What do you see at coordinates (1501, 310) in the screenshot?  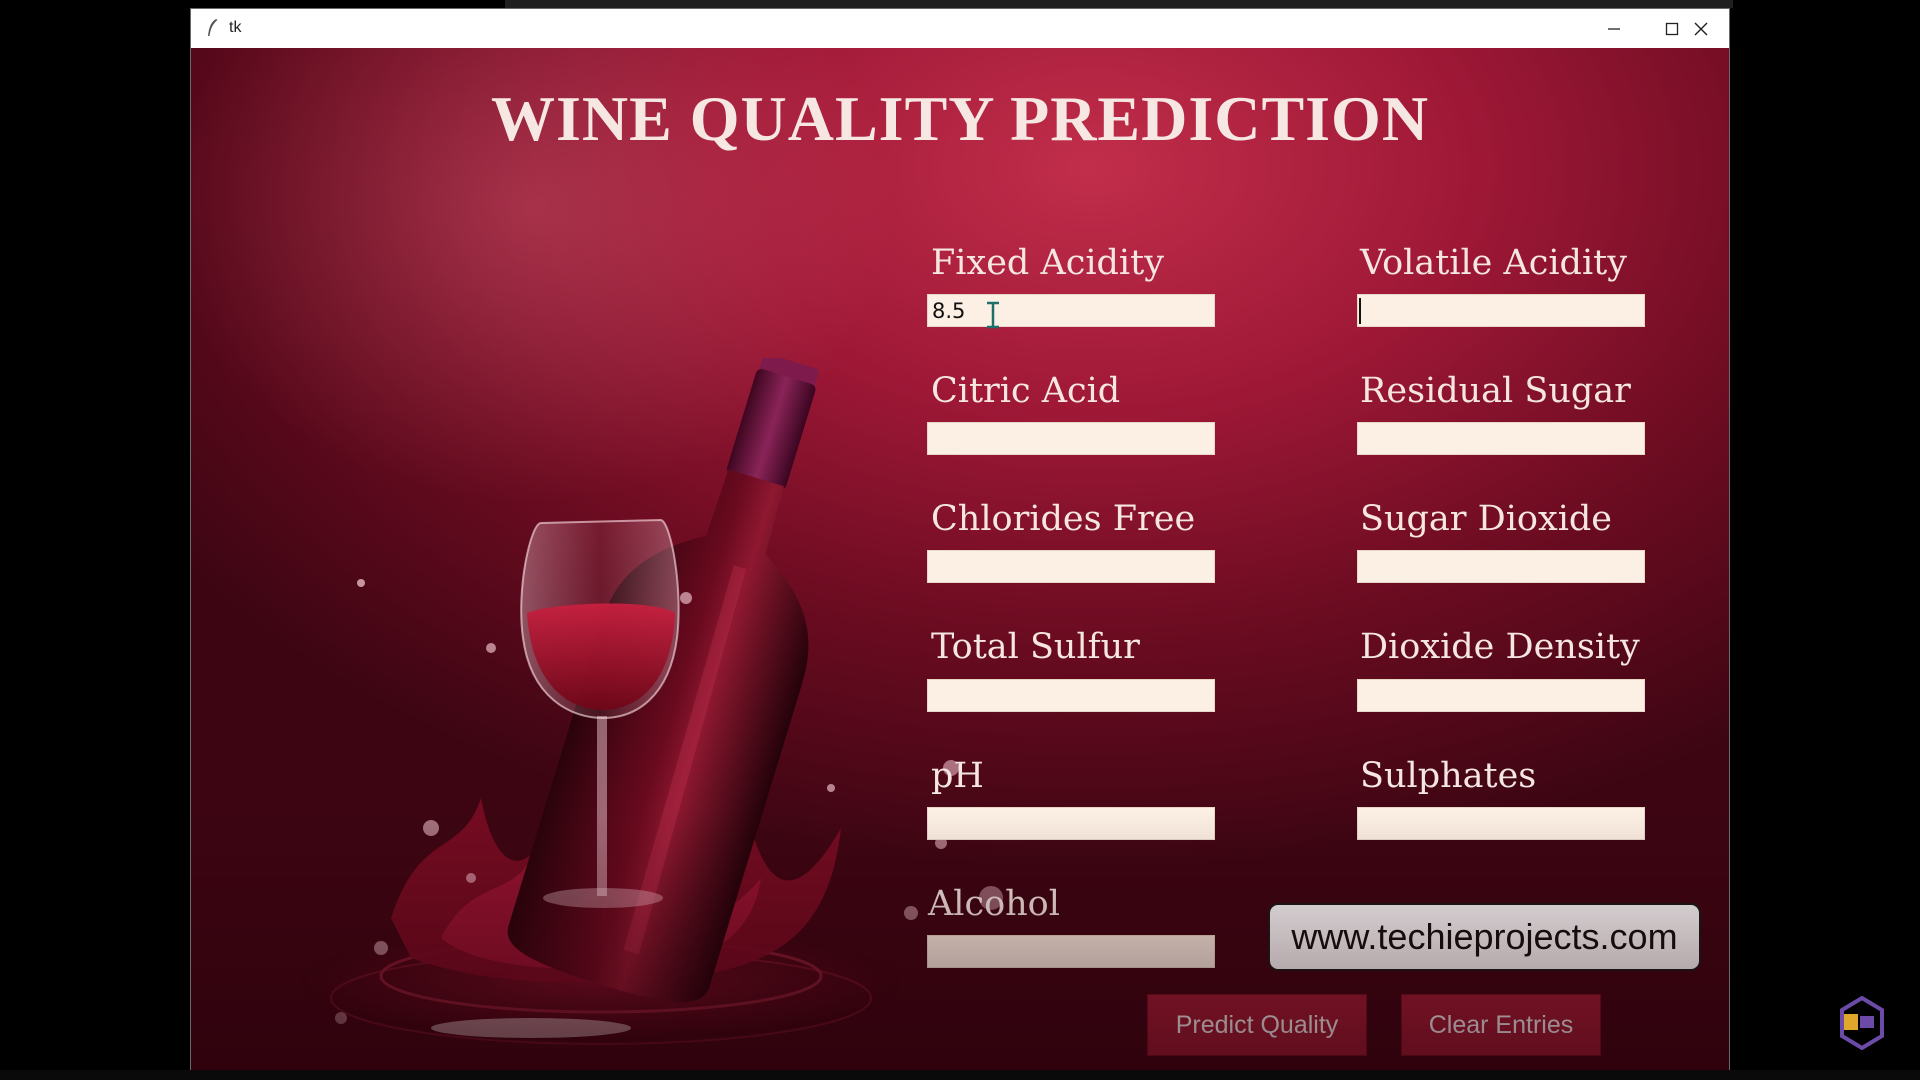 I see `volatile-acidity-input` at bounding box center [1501, 310].